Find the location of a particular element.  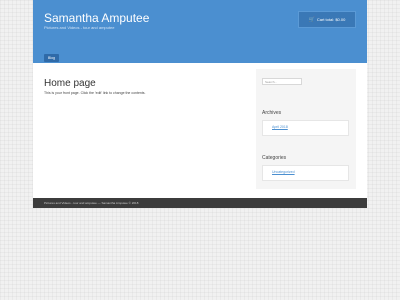

shopping-cart-icon: 🛒 is located at coordinates (311, 19).